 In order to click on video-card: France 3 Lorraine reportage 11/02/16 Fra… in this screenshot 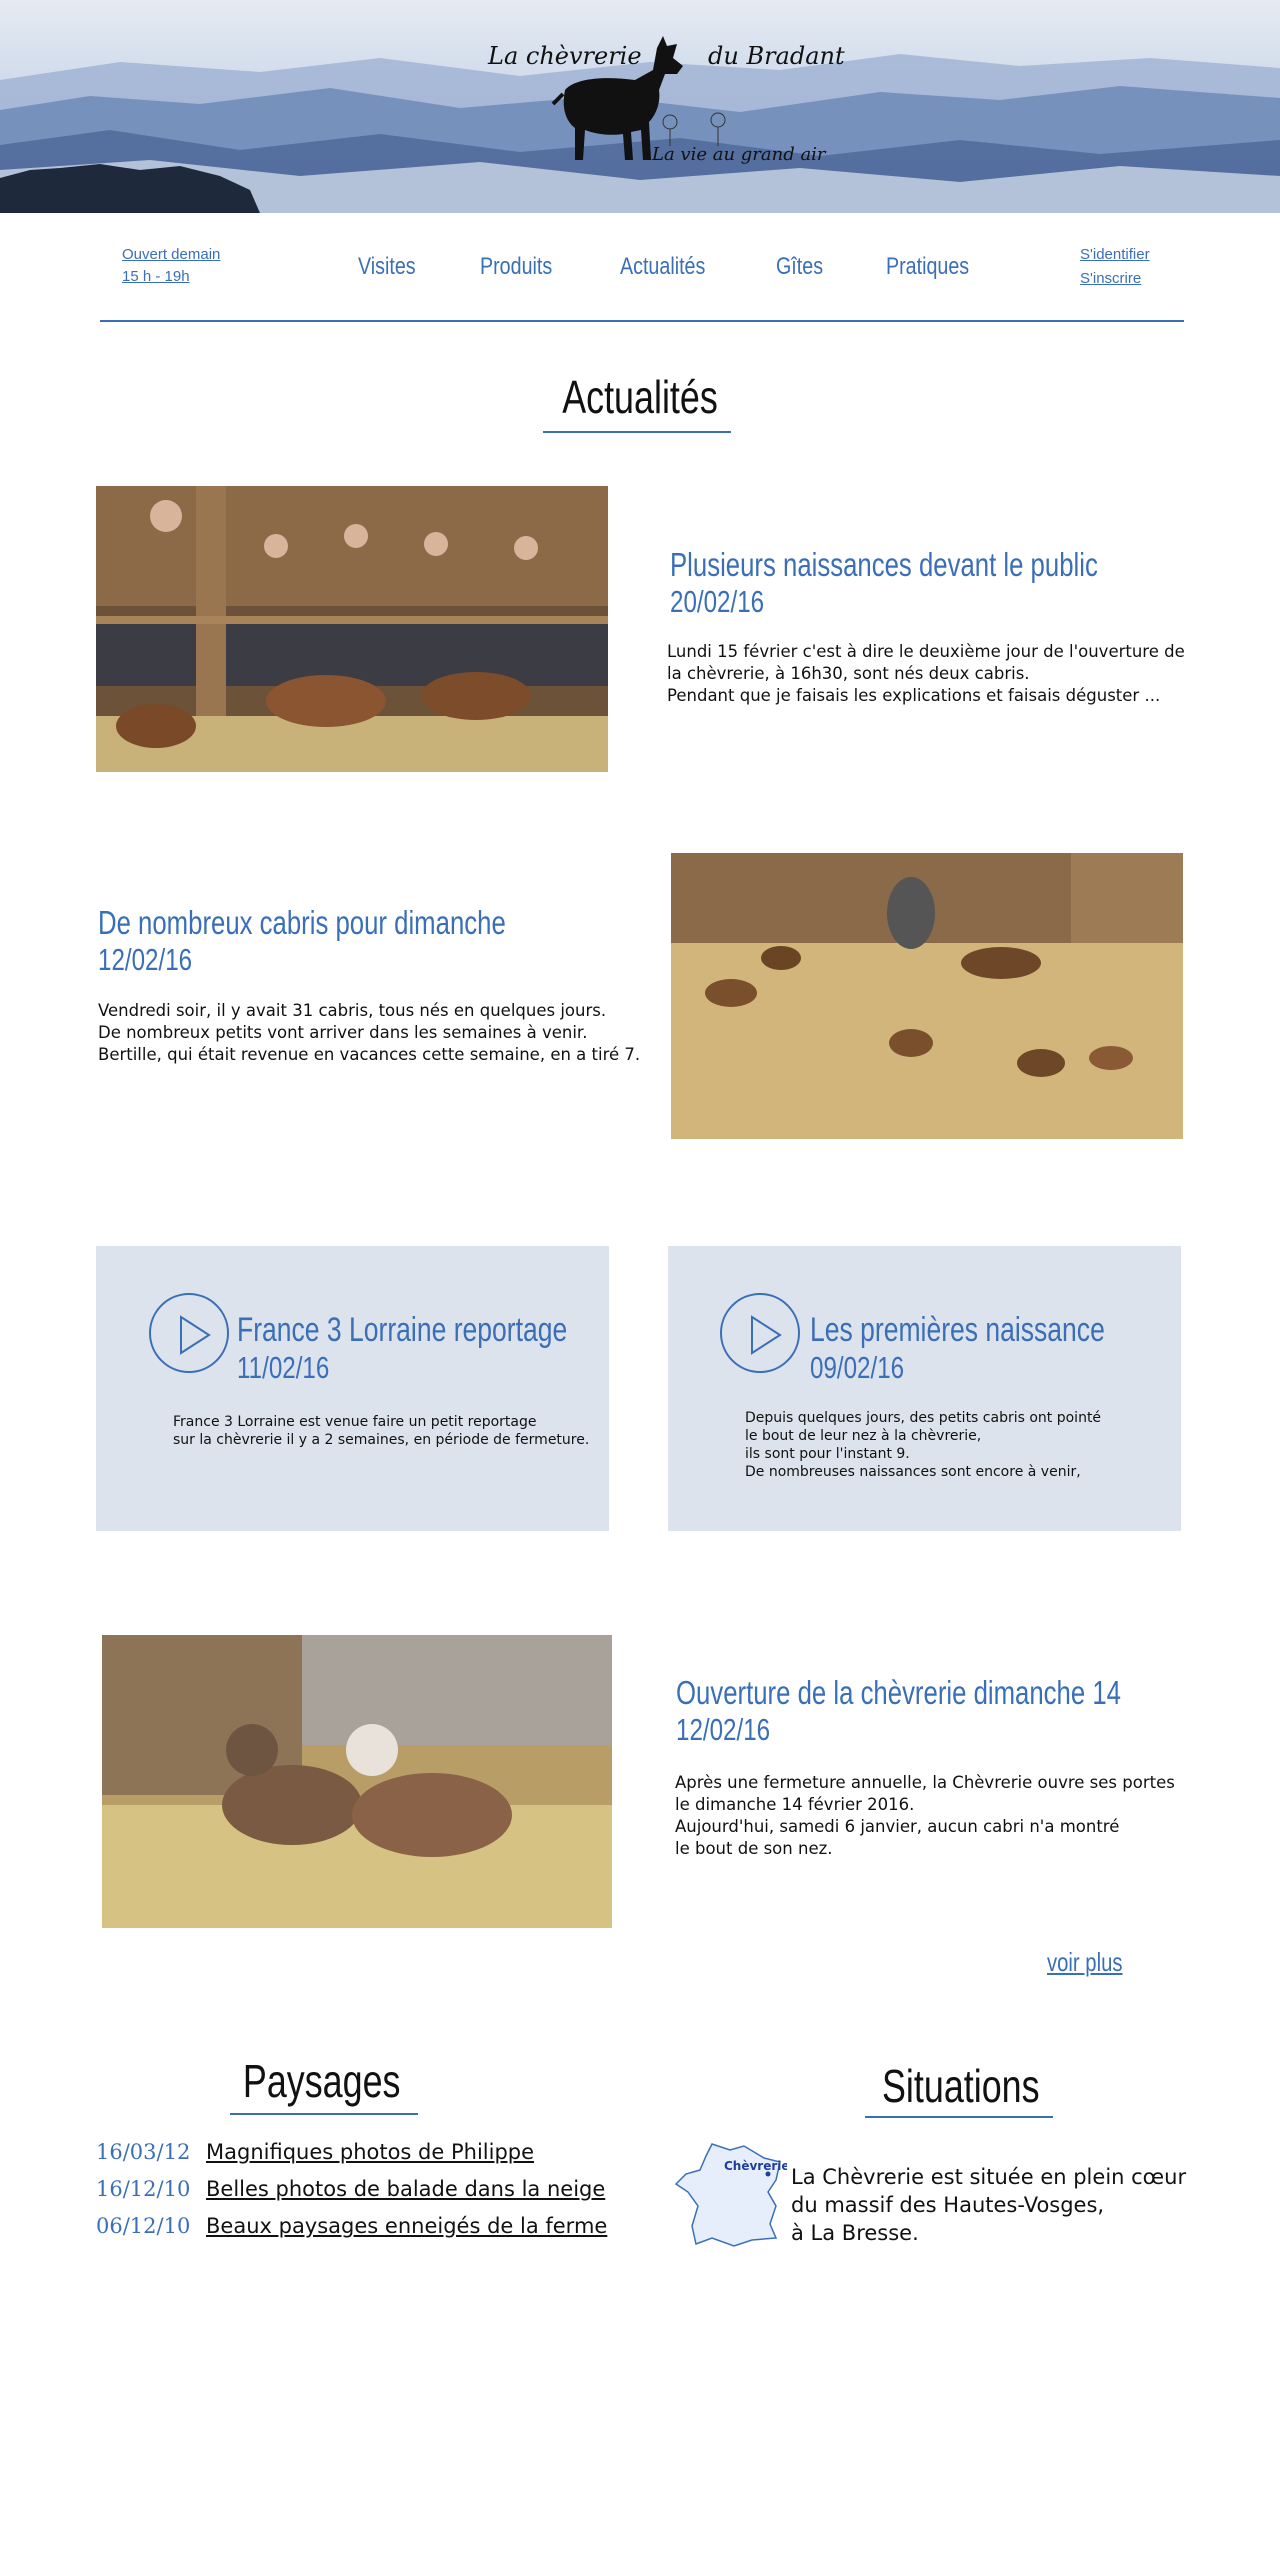, I will do `click(352, 1388)`.